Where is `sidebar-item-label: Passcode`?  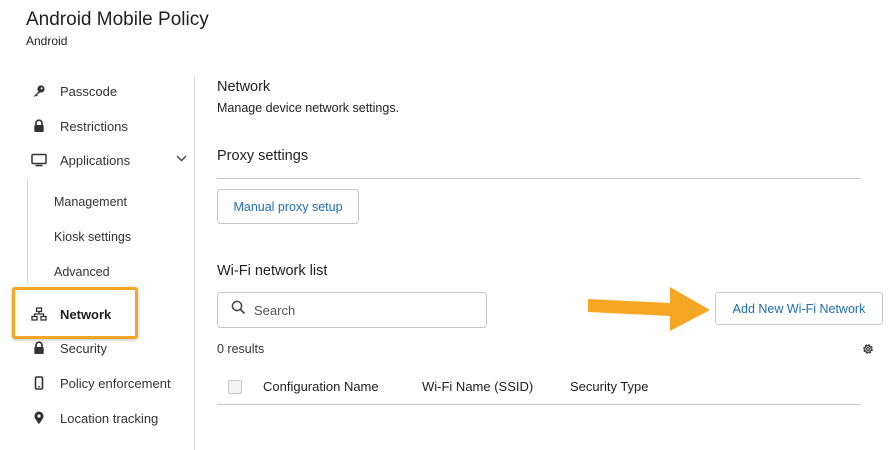 sidebar-item-label: Passcode is located at coordinates (89, 91).